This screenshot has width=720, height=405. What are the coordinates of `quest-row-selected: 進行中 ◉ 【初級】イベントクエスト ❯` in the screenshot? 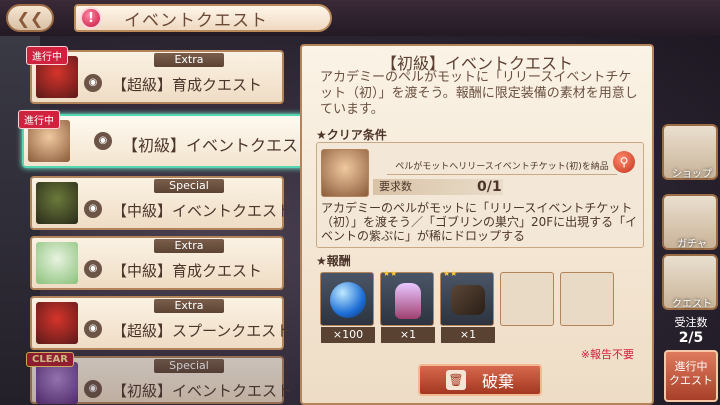 It's located at (172, 139).